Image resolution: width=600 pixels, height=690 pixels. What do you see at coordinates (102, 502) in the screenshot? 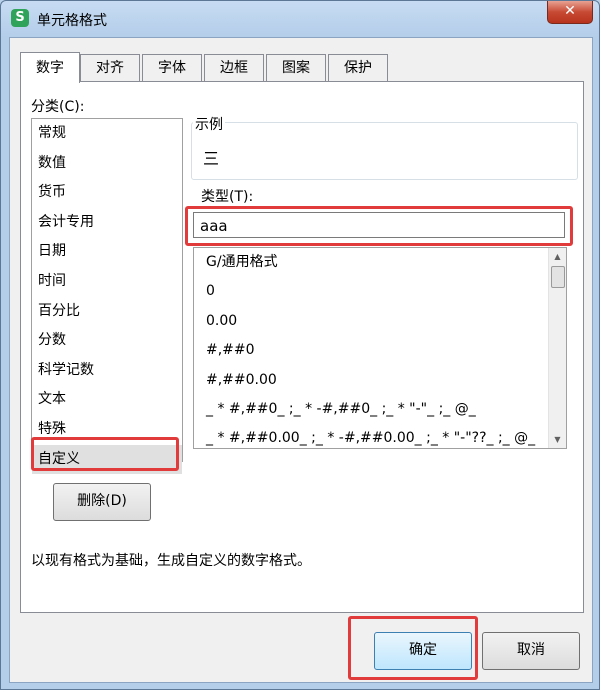
I see `delete-button: 删除(D)` at bounding box center [102, 502].